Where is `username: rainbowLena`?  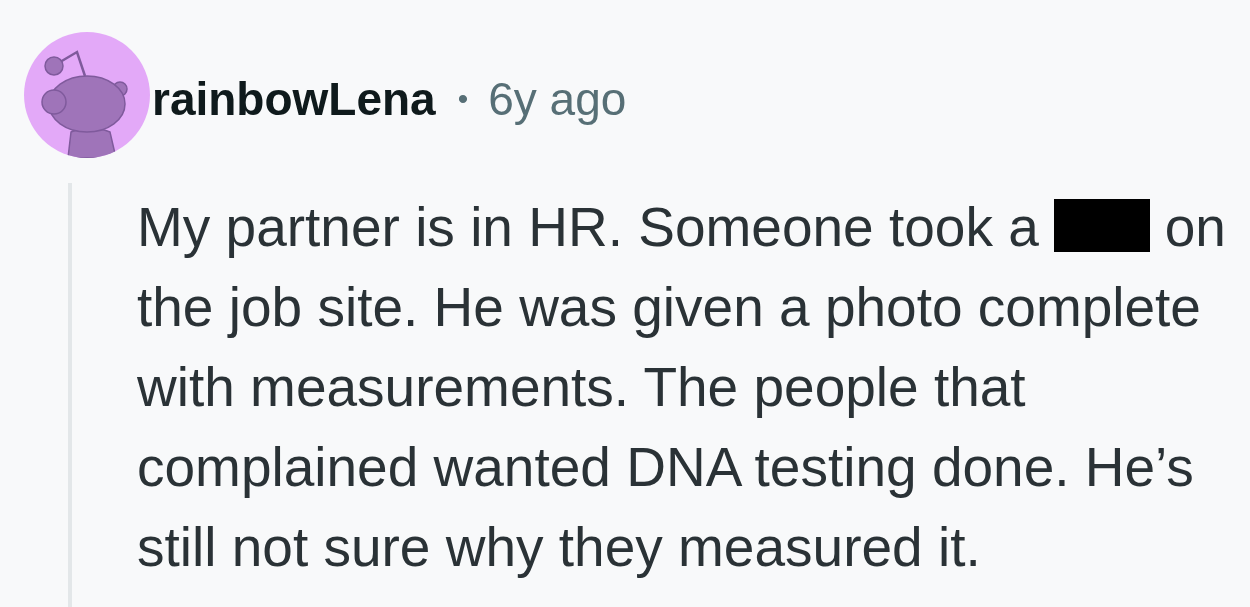
username: rainbowLena is located at coordinates (294, 99).